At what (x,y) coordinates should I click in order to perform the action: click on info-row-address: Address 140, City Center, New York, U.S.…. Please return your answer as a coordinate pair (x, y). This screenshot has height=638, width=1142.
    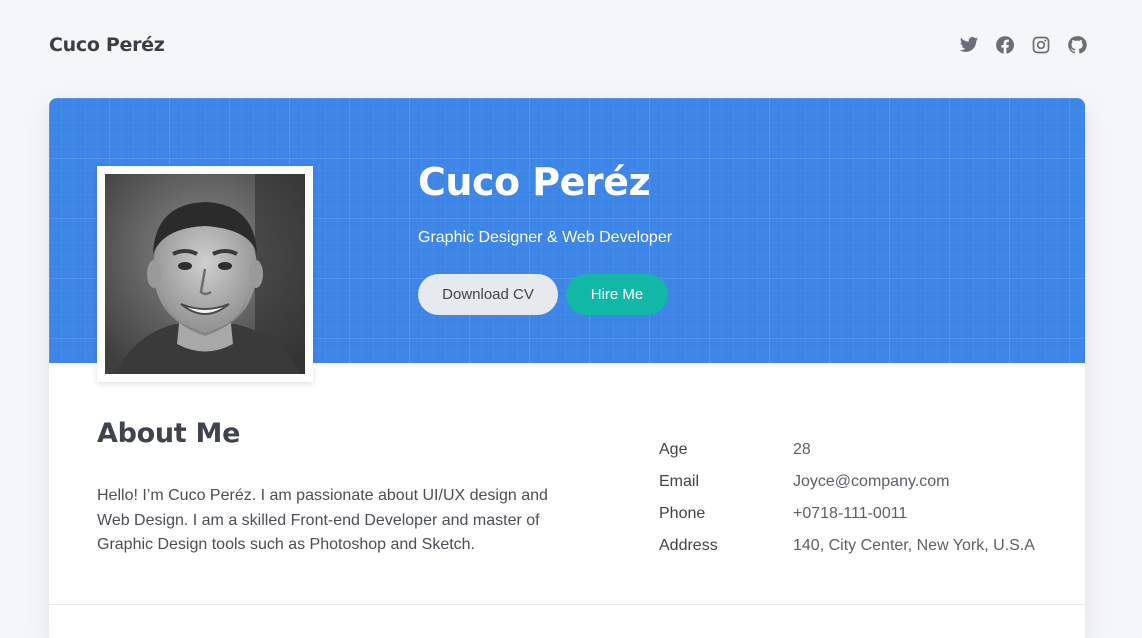
    Looking at the image, I should click on (847, 546).